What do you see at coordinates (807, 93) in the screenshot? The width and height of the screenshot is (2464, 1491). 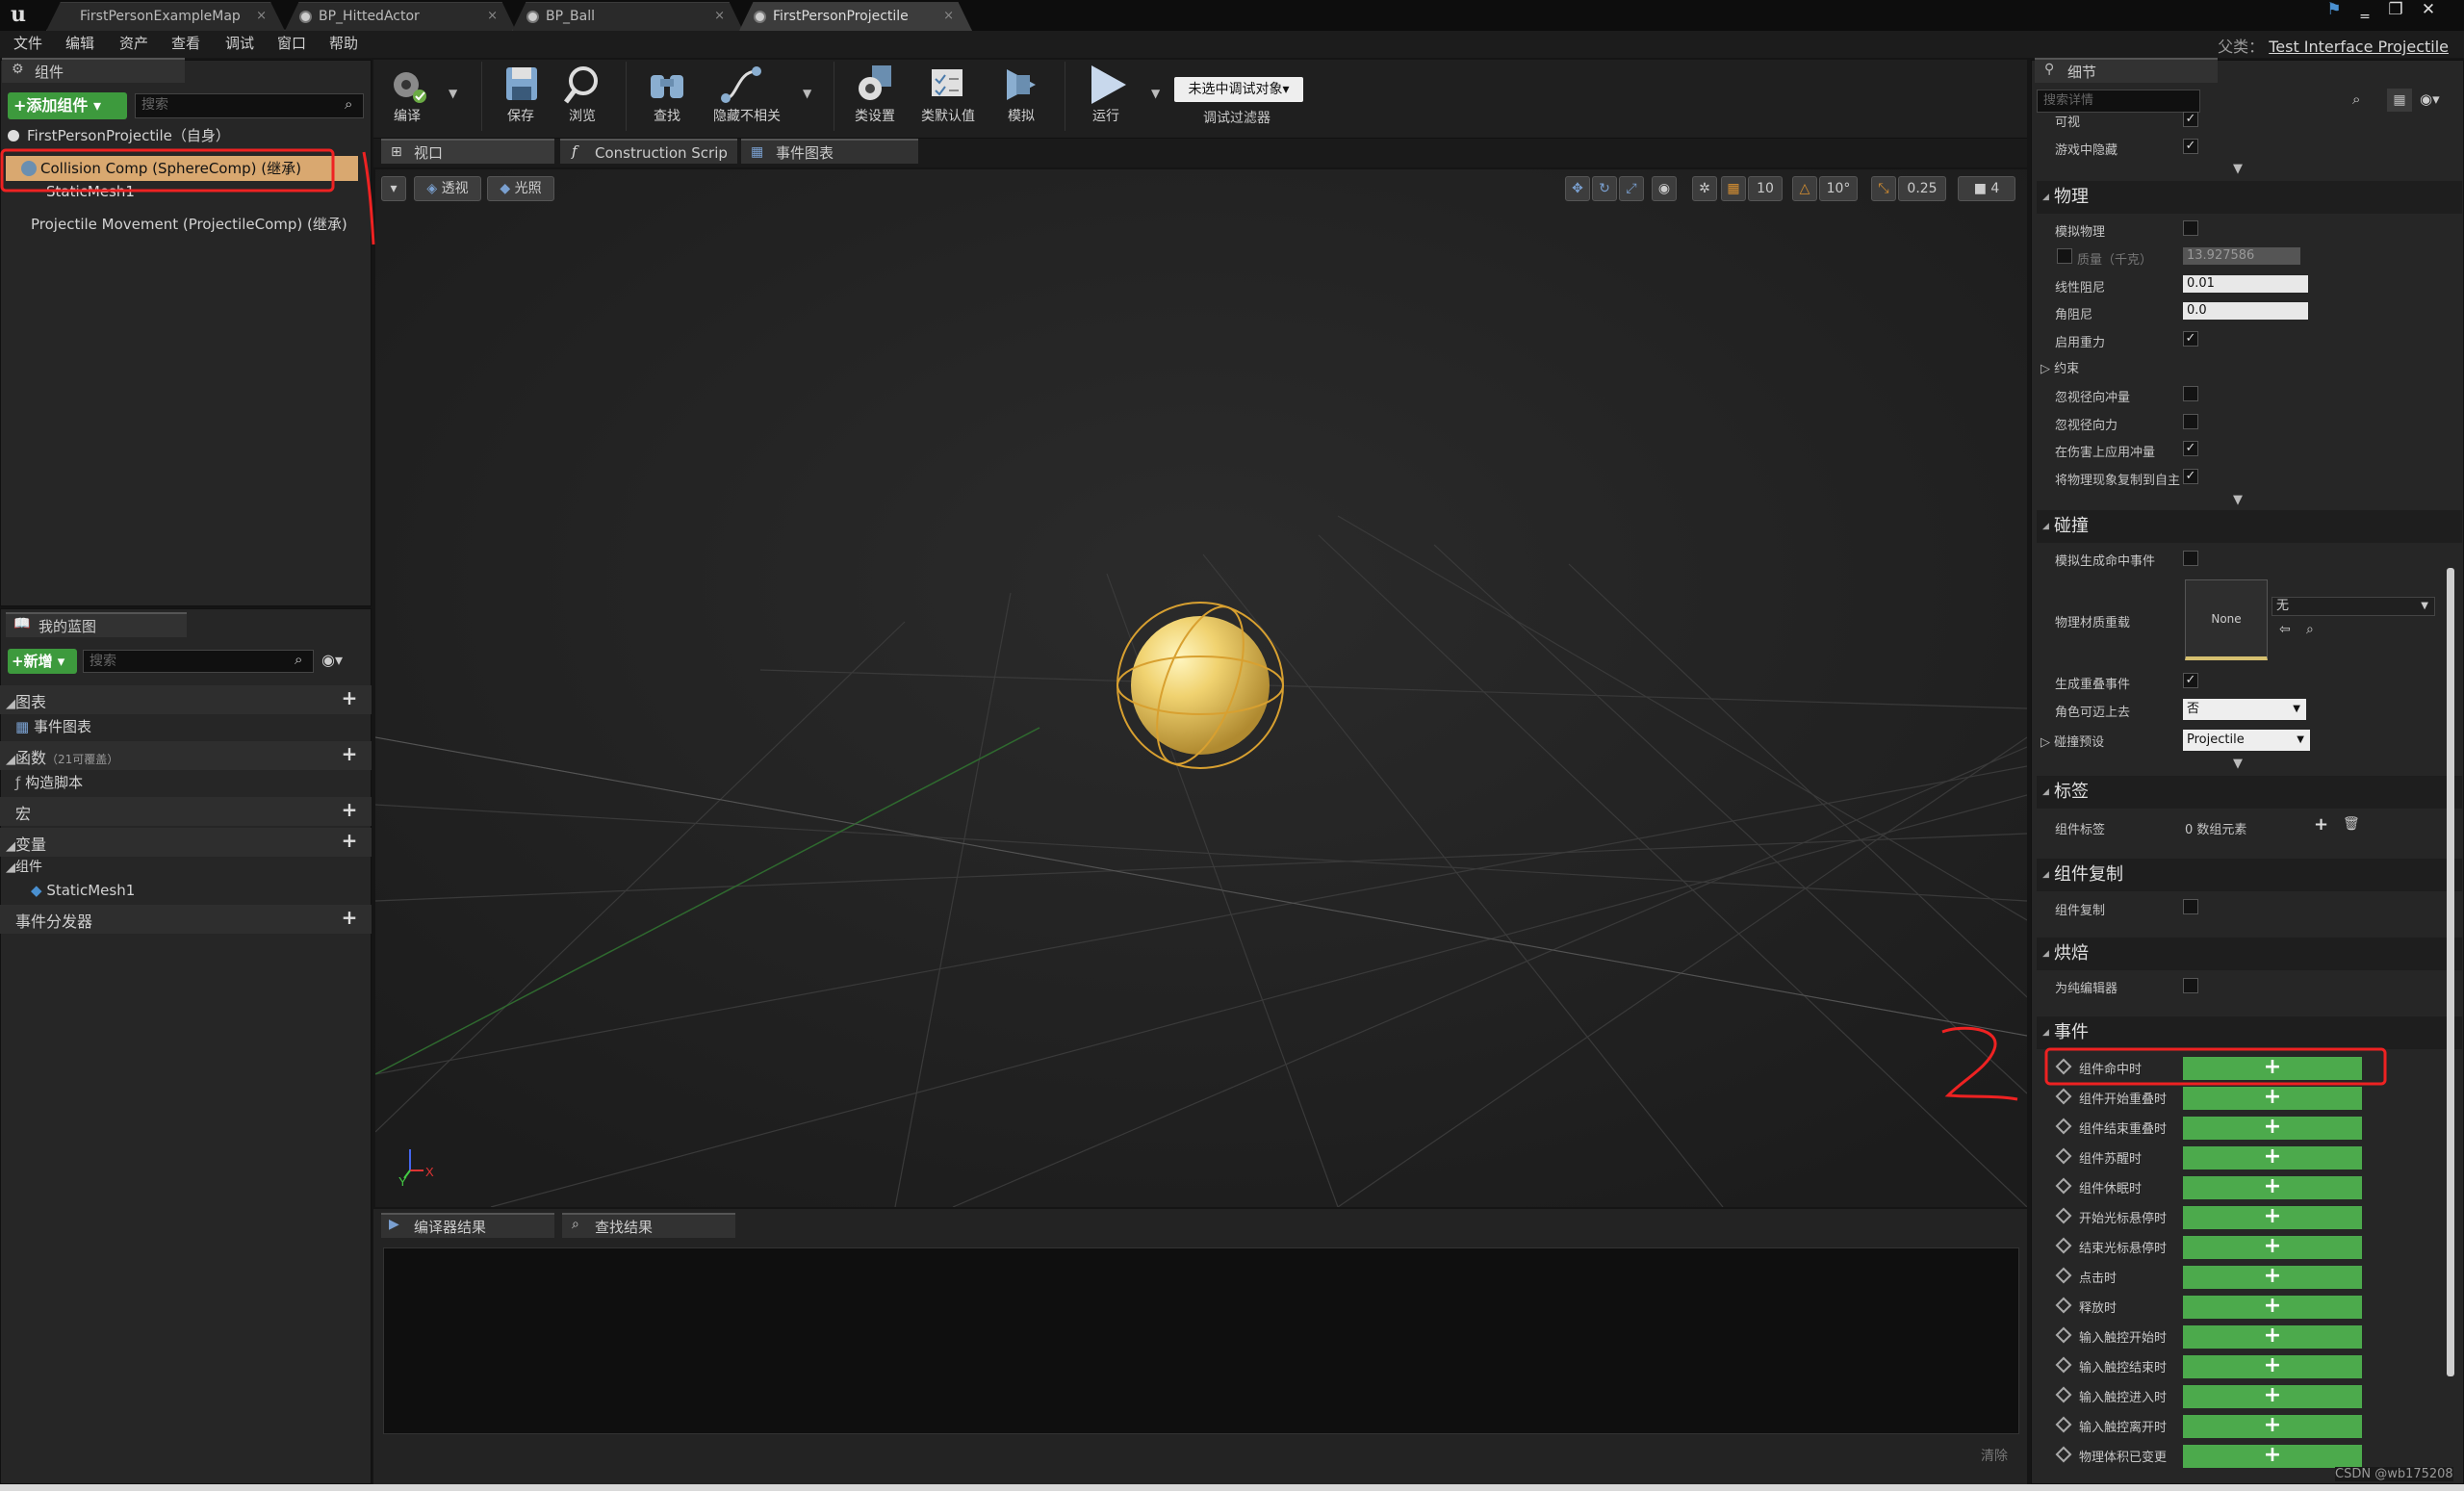 I see `hide-options-icon: ▼` at bounding box center [807, 93].